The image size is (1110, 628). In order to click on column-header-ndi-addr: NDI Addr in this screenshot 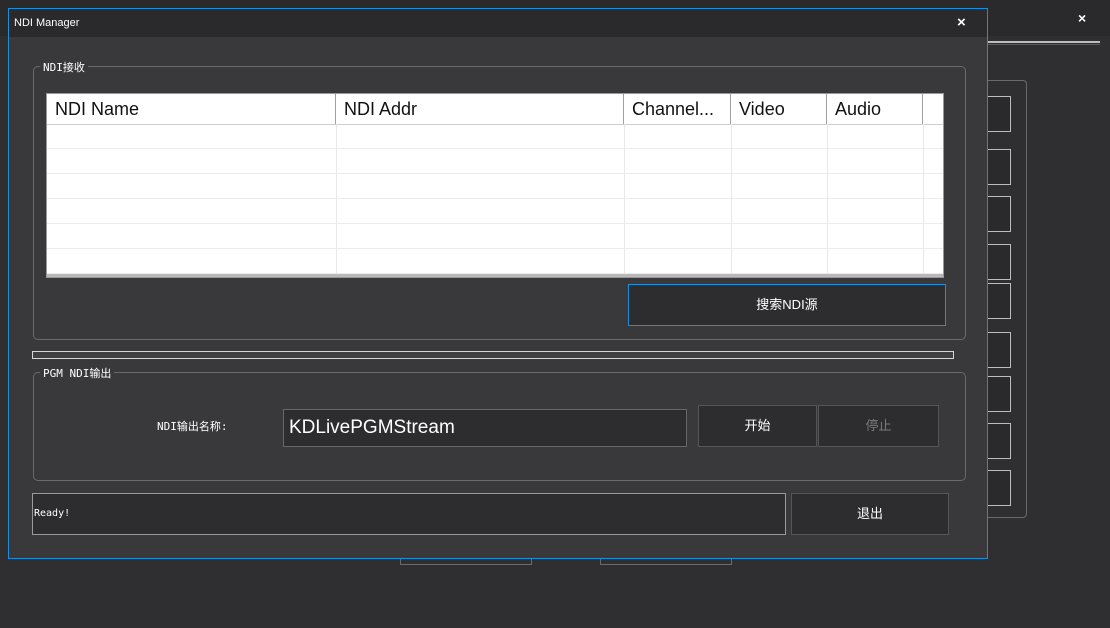, I will do `click(480, 109)`.